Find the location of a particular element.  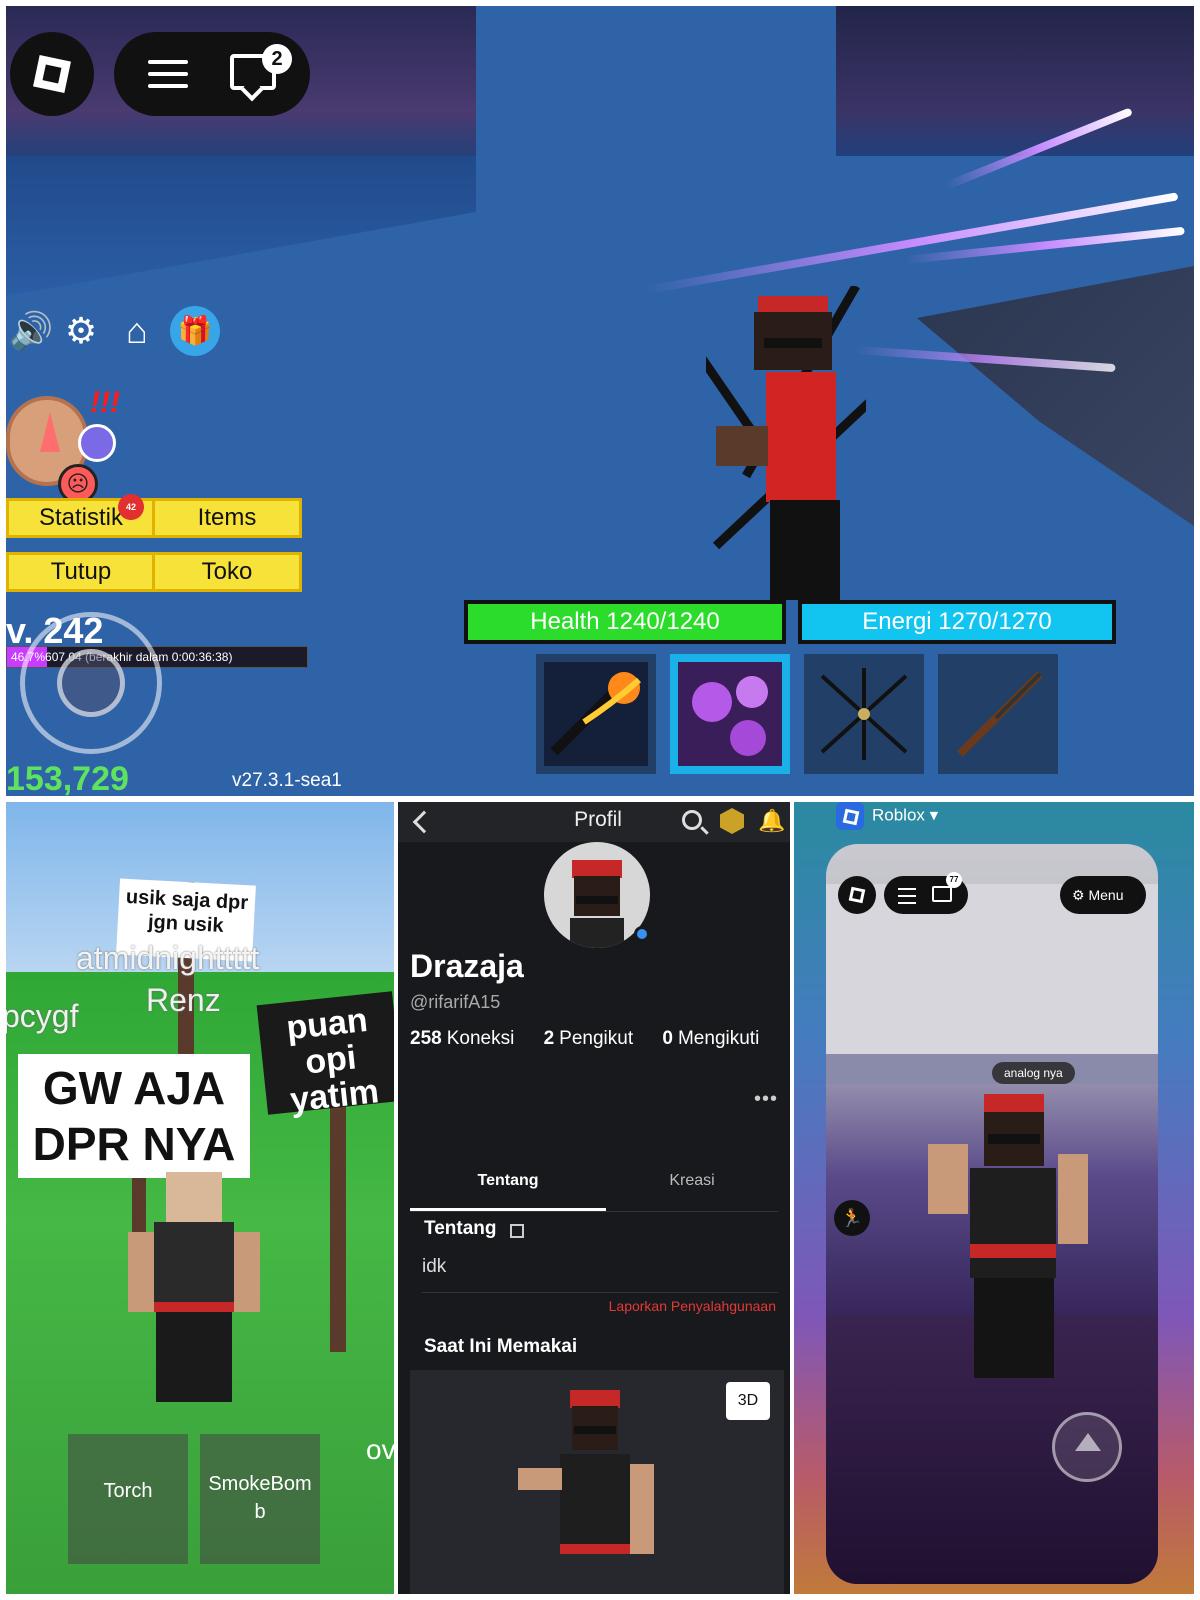

home-icon: ⌂ is located at coordinates (137, 331).